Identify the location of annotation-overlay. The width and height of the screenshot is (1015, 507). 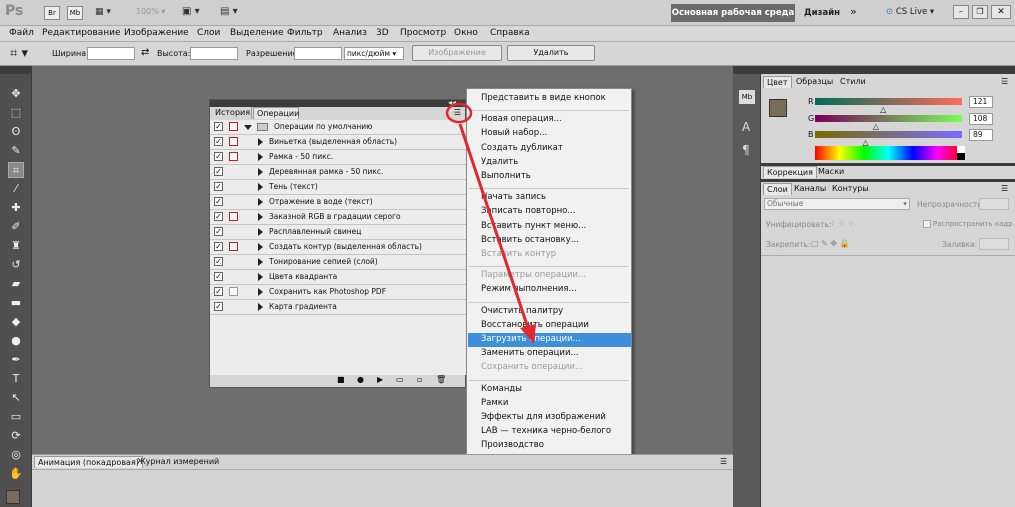
(490, 223).